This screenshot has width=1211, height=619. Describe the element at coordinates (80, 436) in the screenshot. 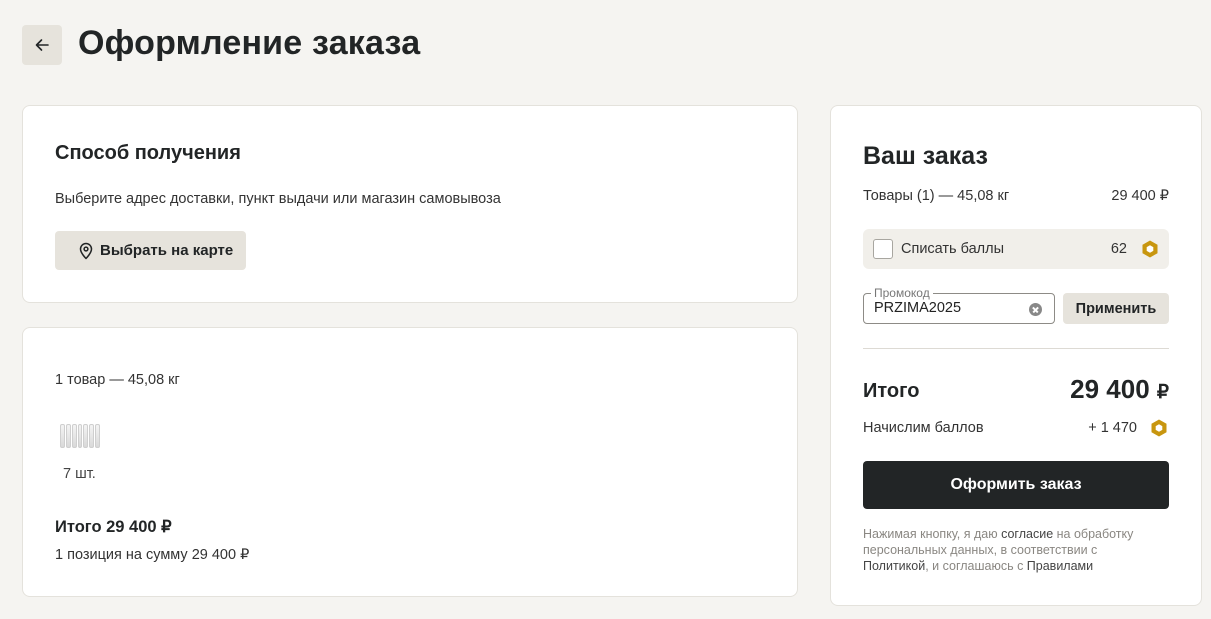

I see `product-thumbnail` at that location.